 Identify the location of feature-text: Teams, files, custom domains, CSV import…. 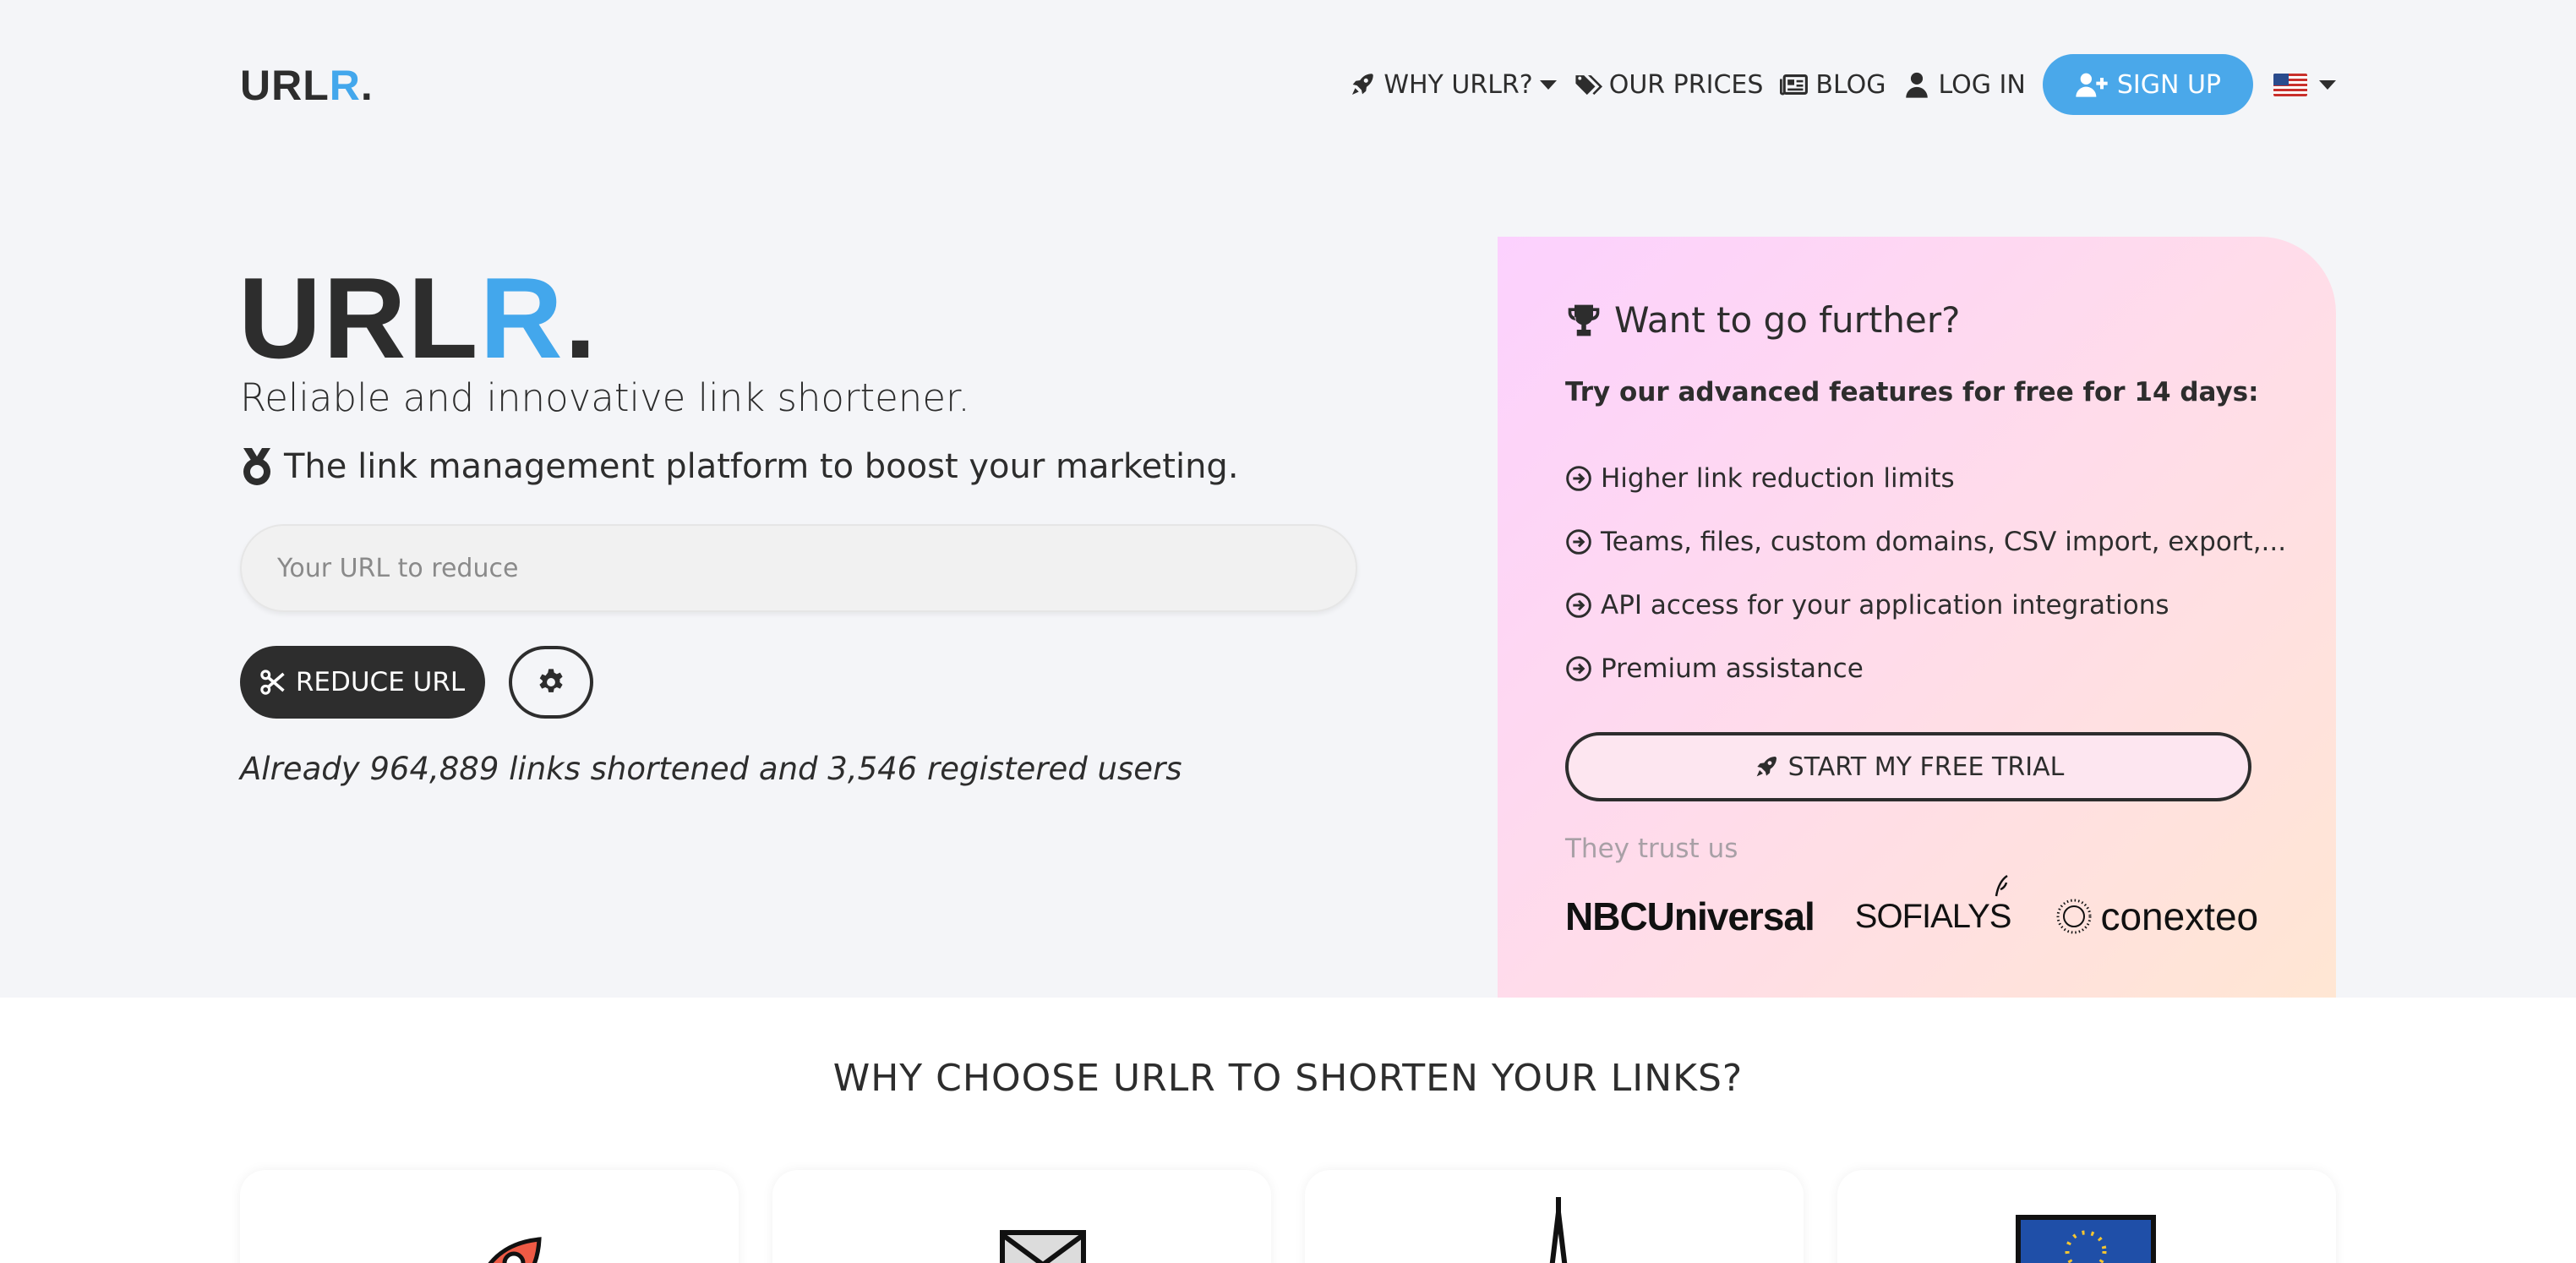
(1944, 541).